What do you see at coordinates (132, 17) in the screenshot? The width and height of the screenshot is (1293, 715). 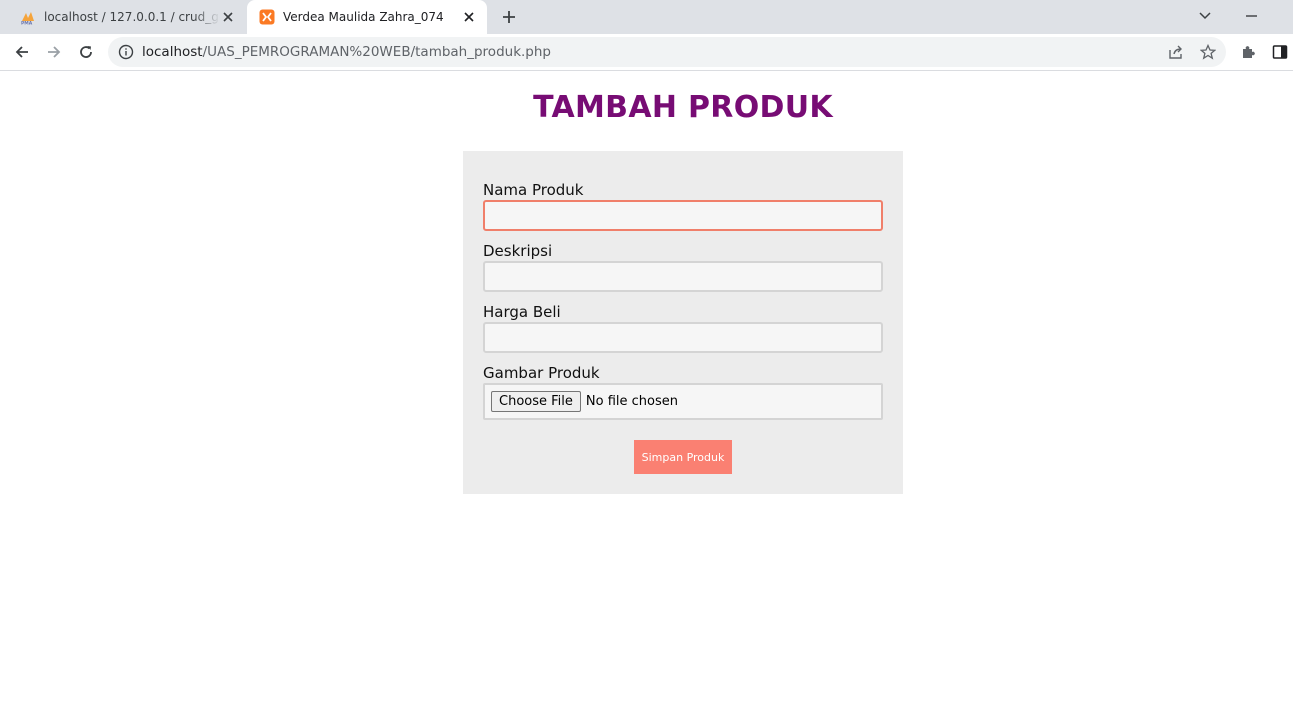 I see `tab-title: localhost / 127.0.0.1 / crud_gc | p` at bounding box center [132, 17].